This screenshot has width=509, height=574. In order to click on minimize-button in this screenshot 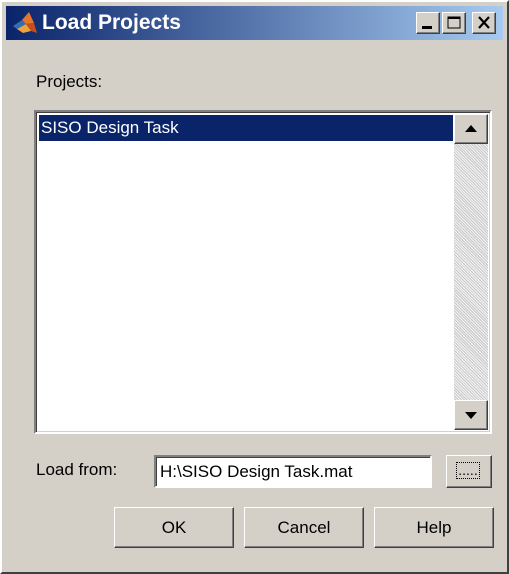, I will do `click(428, 23)`.